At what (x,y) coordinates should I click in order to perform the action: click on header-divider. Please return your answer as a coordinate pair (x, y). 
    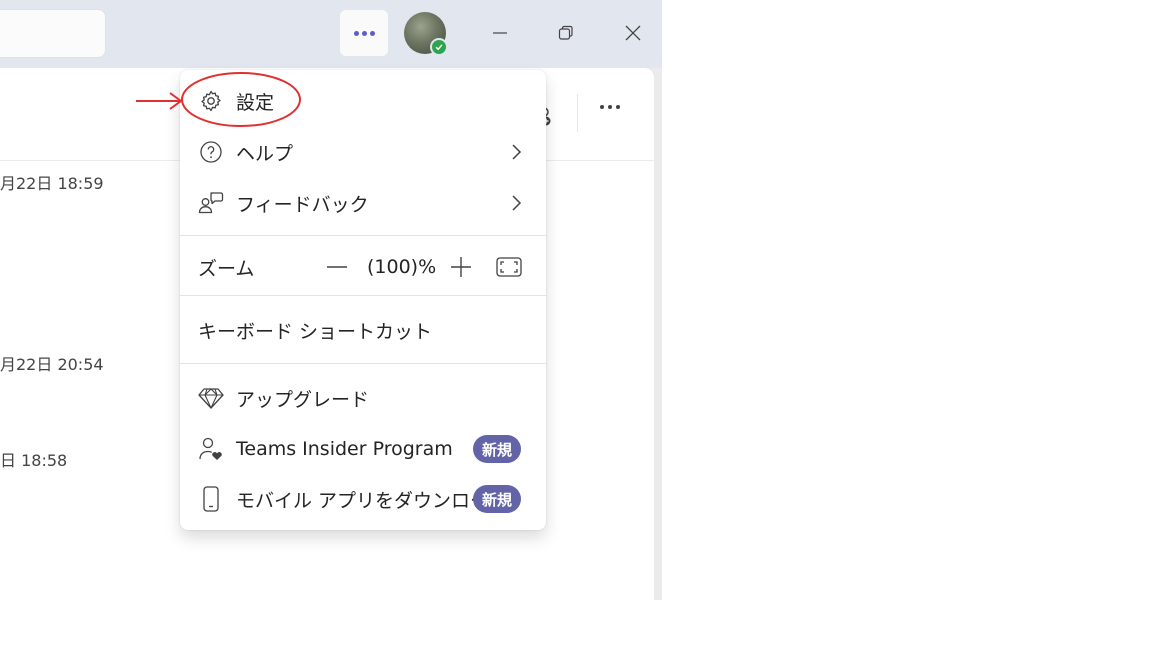
    Looking at the image, I should click on (577, 113).